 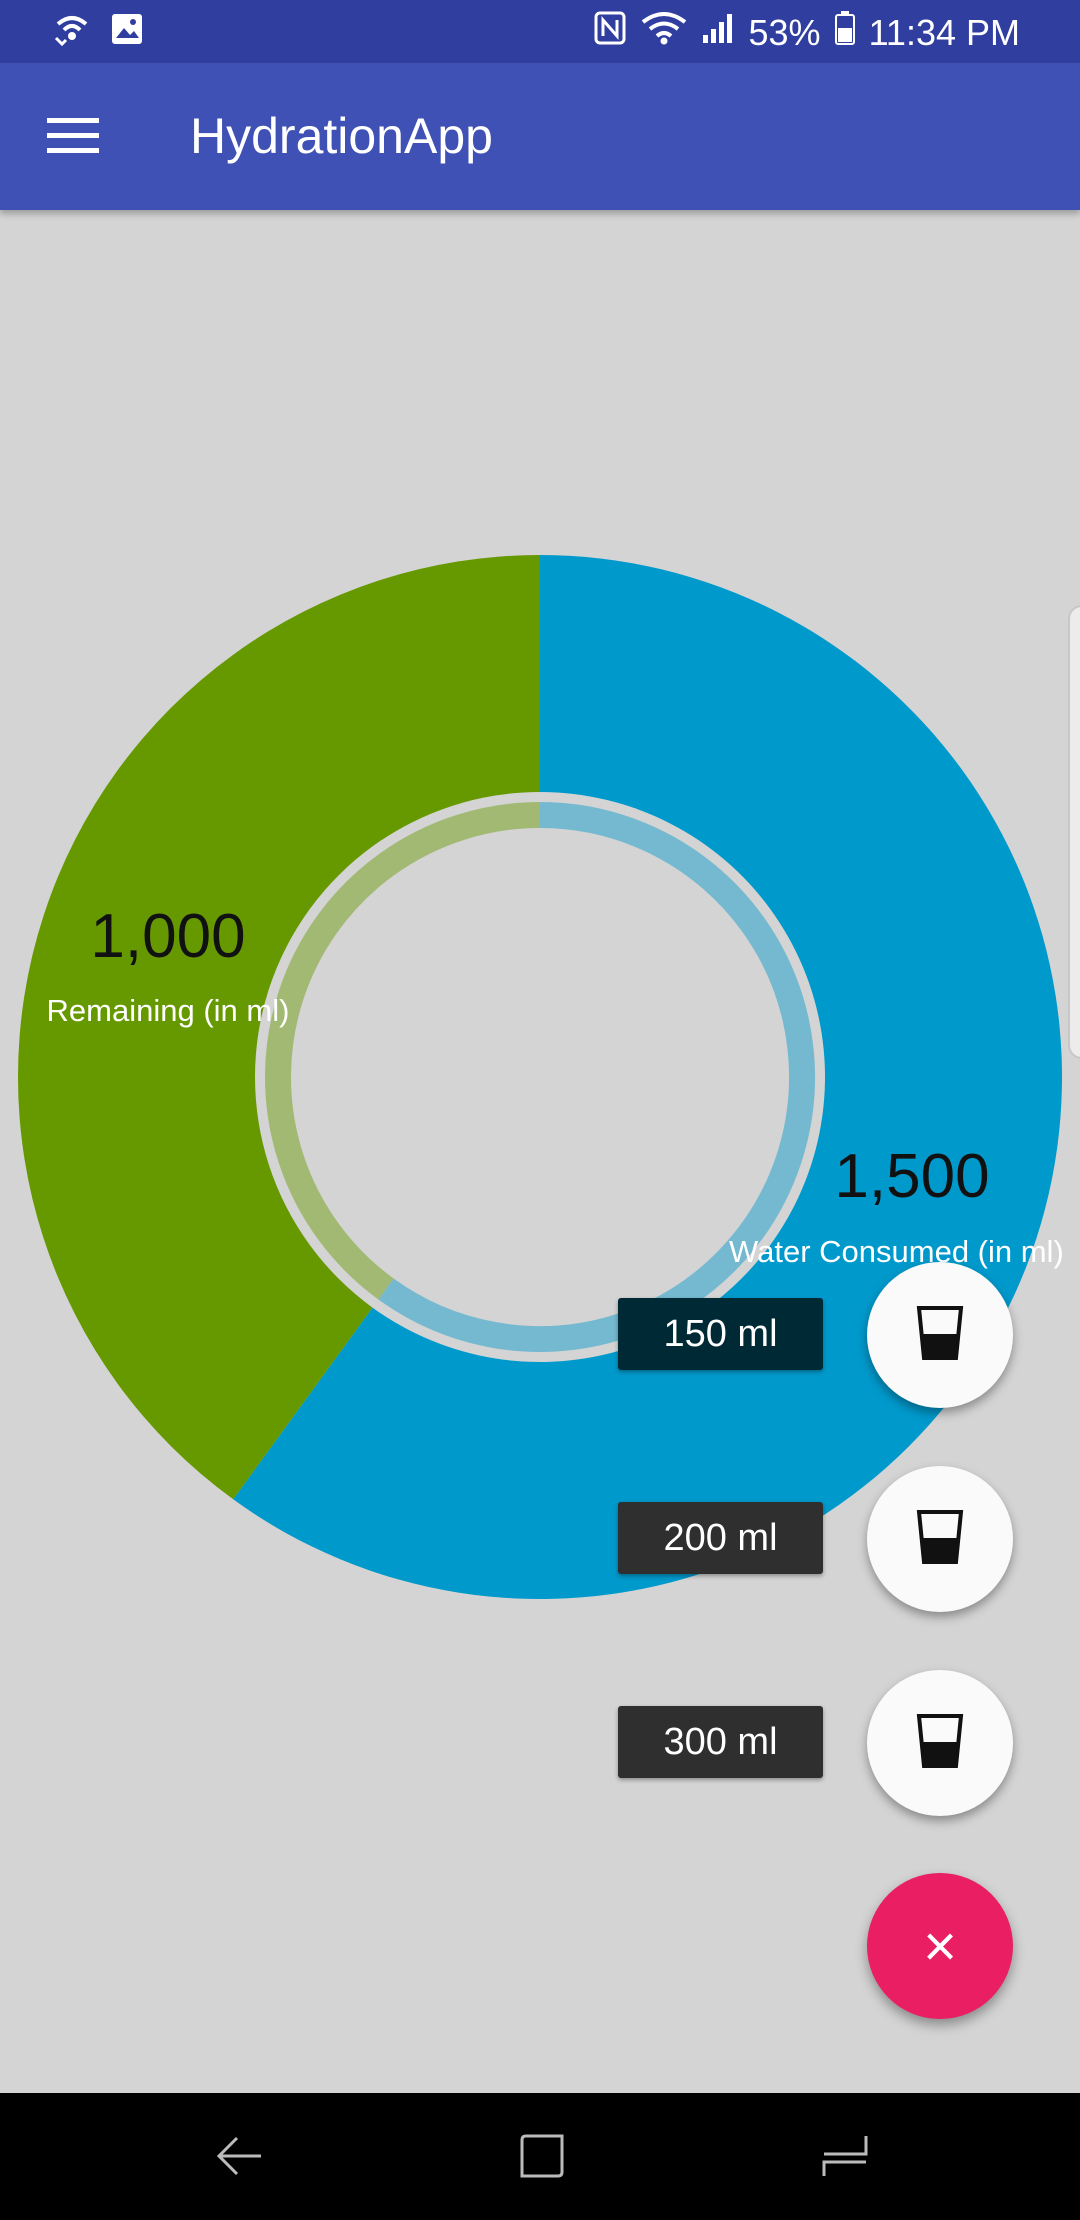 I want to click on remaining-value-label: 1,000, so click(x=167, y=936).